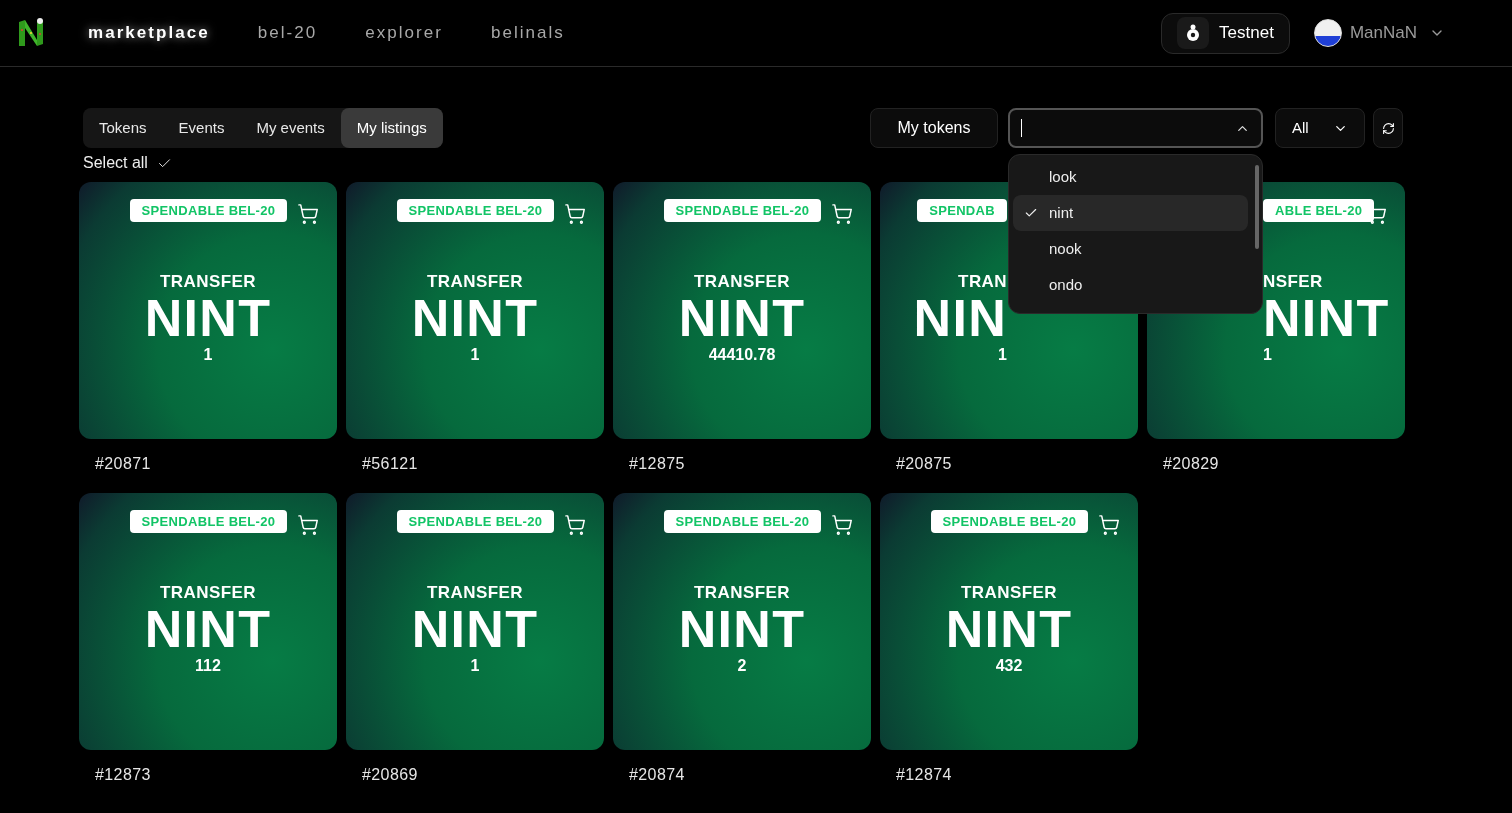  I want to click on nav-link: belinals, so click(527, 33).